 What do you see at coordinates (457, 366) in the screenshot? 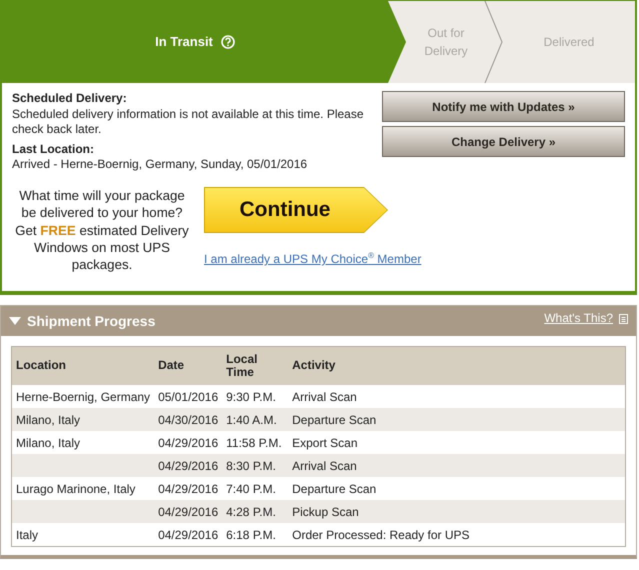
I see `column-header: Activity` at bounding box center [457, 366].